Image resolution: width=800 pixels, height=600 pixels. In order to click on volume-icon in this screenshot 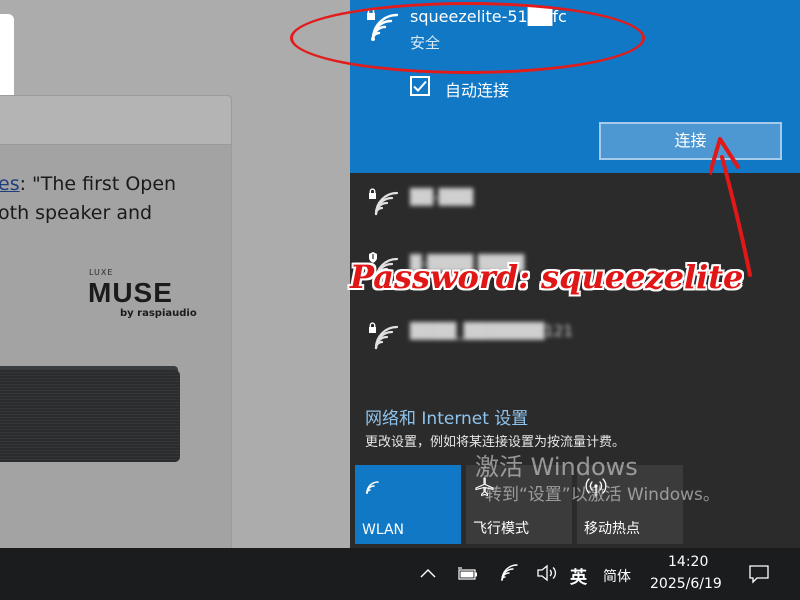, I will do `click(547, 573)`.